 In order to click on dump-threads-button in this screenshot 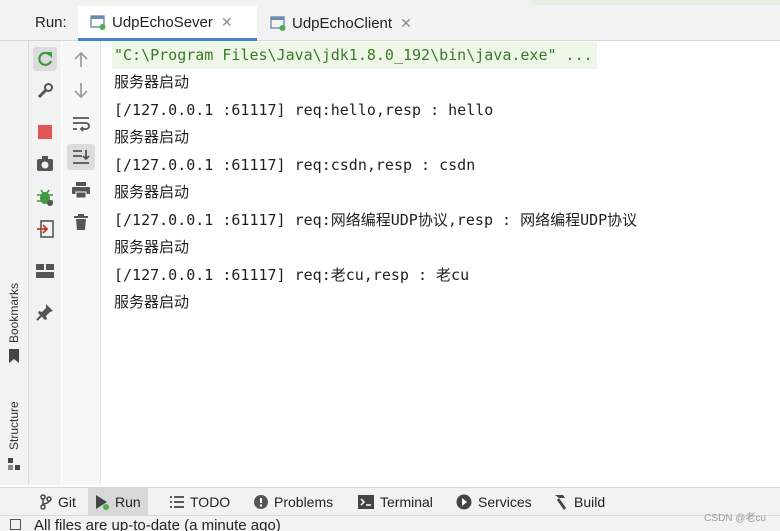, I will do `click(45, 164)`.